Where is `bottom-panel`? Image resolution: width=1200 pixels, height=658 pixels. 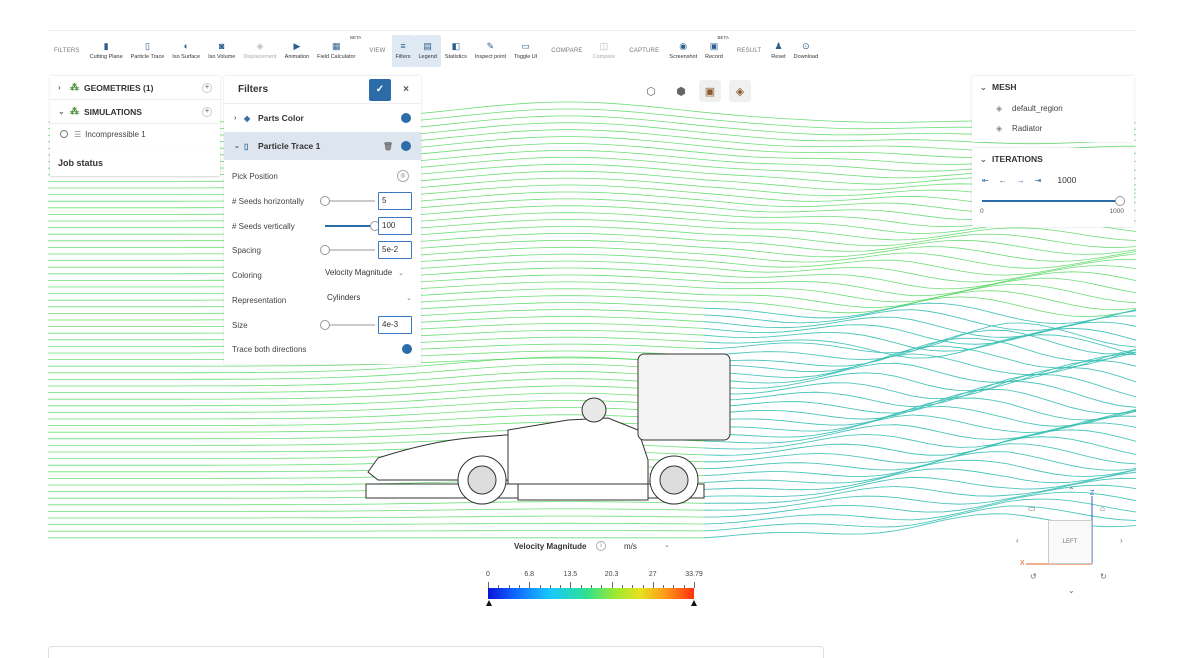 bottom-panel is located at coordinates (436, 652).